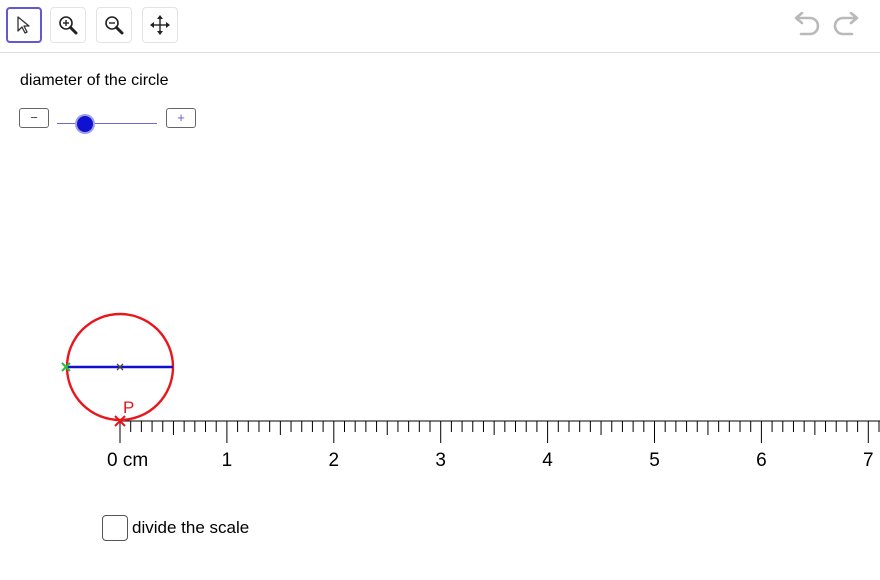  What do you see at coordinates (227, 460) in the screenshot?
I see `ruler-label: 1` at bounding box center [227, 460].